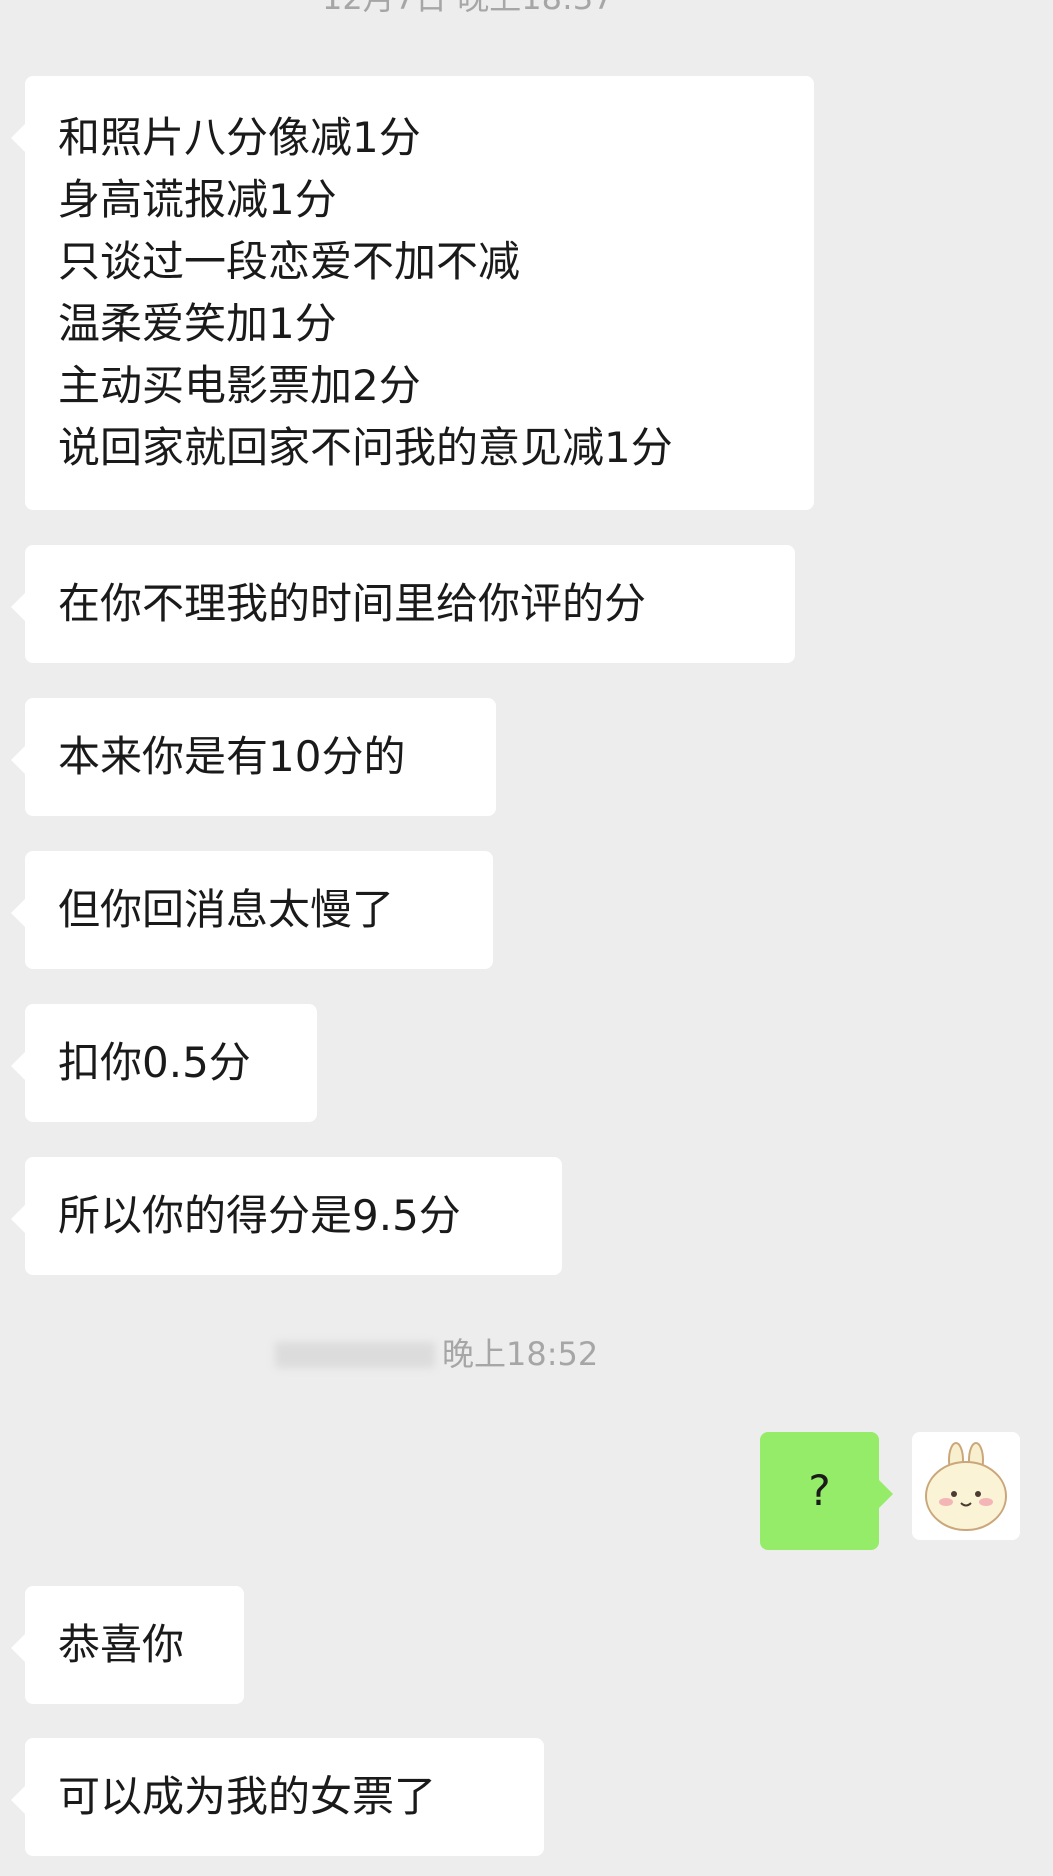 The width and height of the screenshot is (1053, 1876). I want to click on message-text: 扣你0.5分, so click(154, 1062).